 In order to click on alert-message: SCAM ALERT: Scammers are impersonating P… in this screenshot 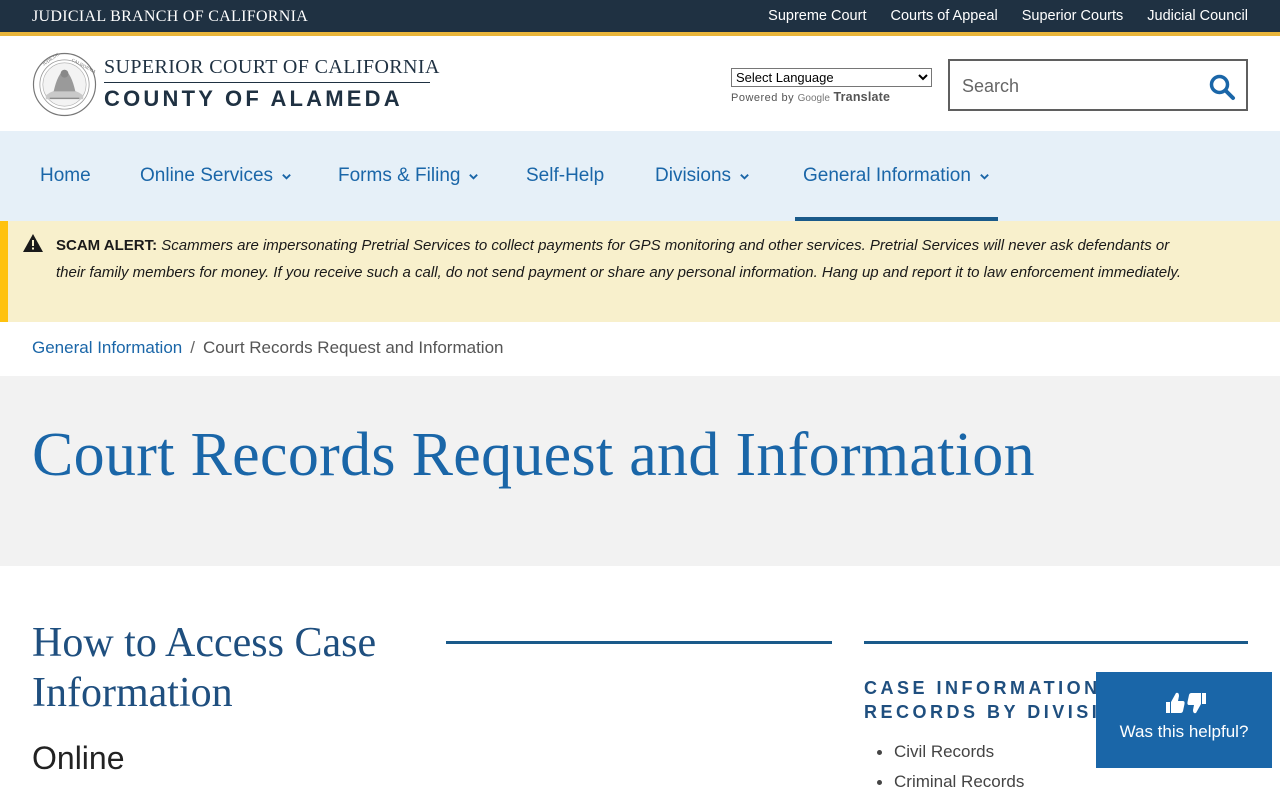, I will do `click(626, 259)`.